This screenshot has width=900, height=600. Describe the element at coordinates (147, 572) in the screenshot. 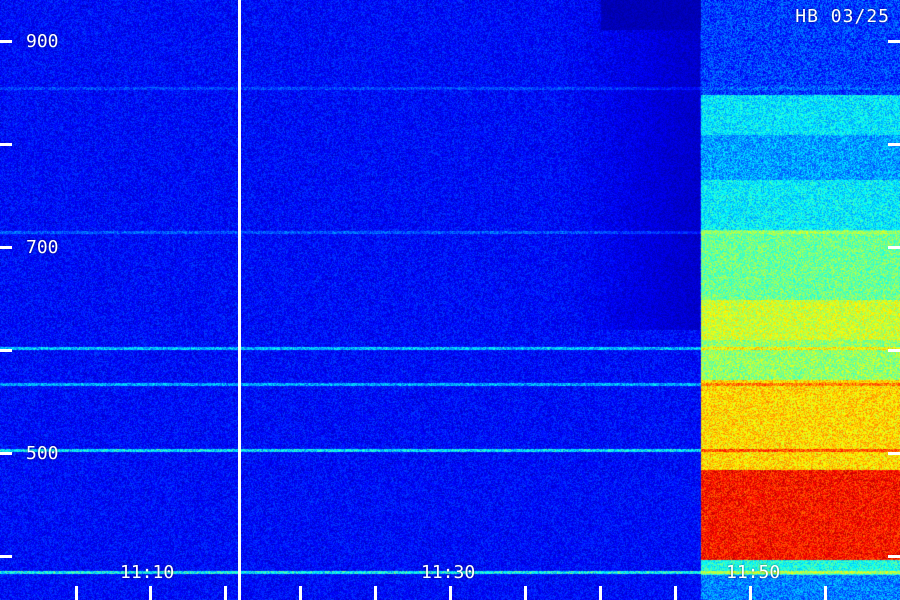

I see `x-tick-label-1110: 11:10` at that location.